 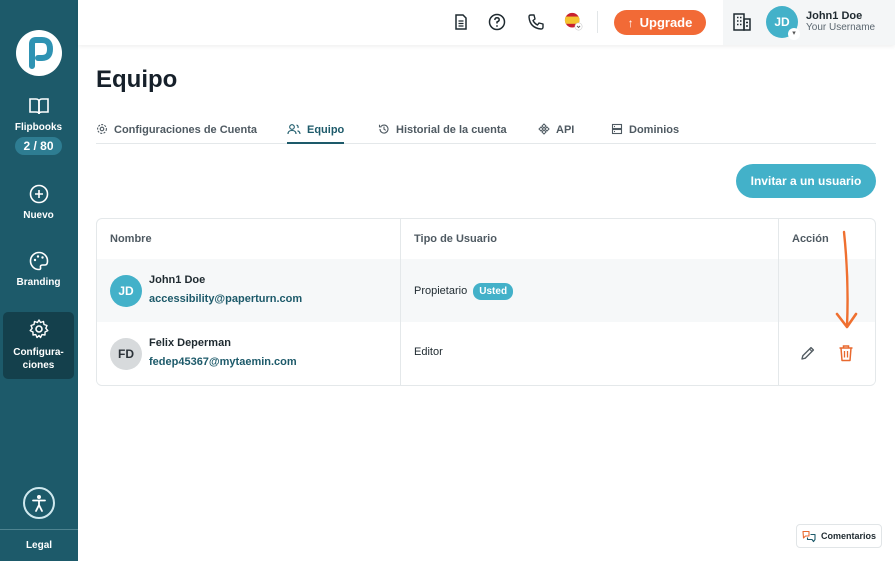 I want to click on accessibility-button, so click(x=39, y=503).